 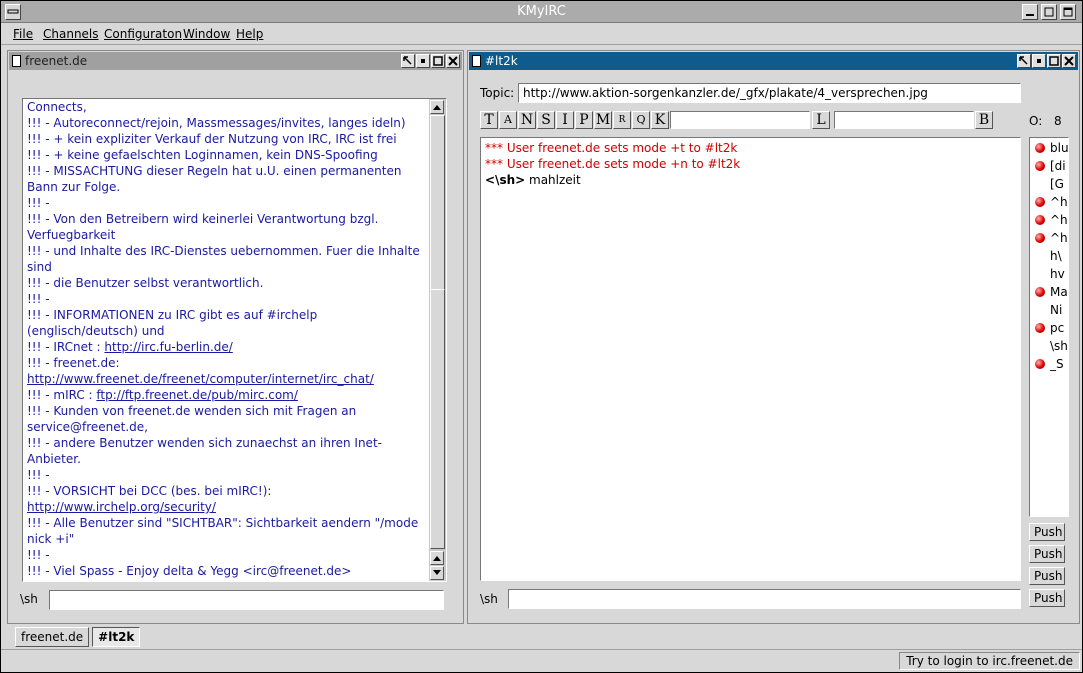 What do you see at coordinates (904, 120) in the screenshot?
I see `limit-field` at bounding box center [904, 120].